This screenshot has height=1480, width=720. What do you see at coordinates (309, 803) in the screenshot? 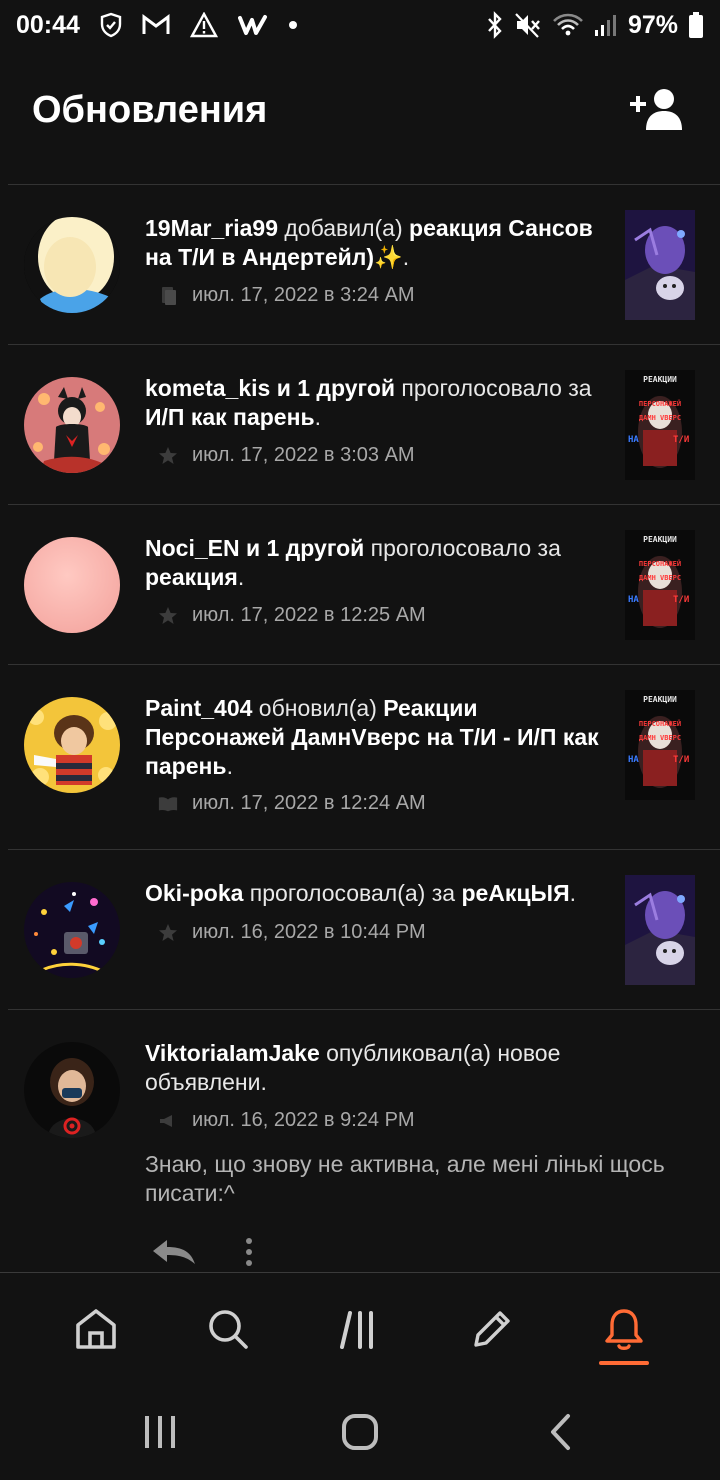
I see `timestamp: июл. 17, 2022 в 12:24 AM` at bounding box center [309, 803].